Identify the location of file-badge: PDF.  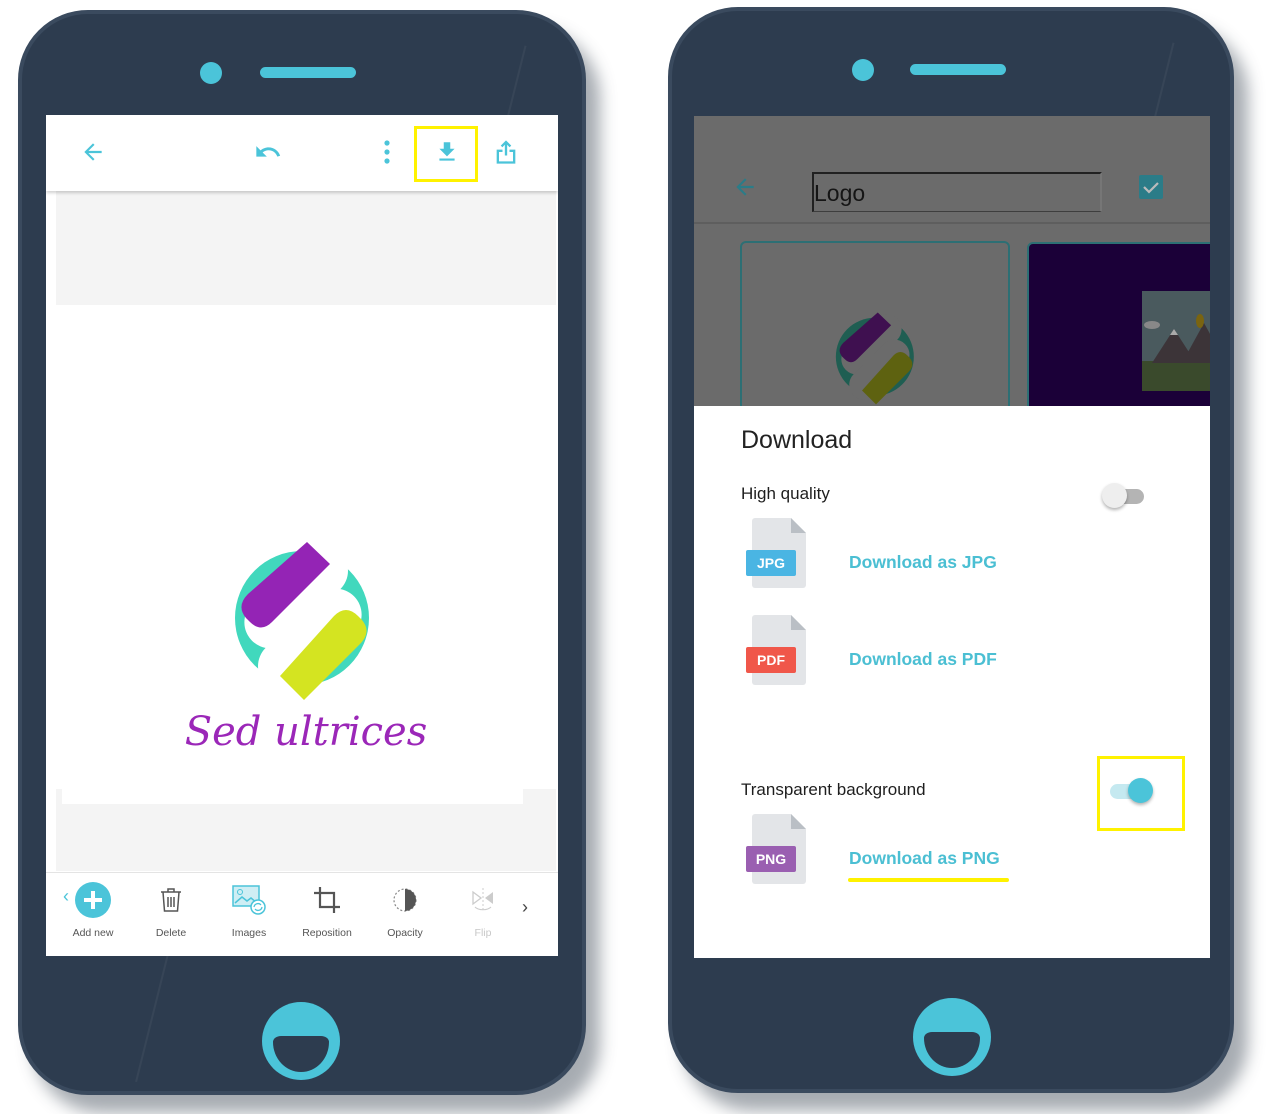
(771, 660).